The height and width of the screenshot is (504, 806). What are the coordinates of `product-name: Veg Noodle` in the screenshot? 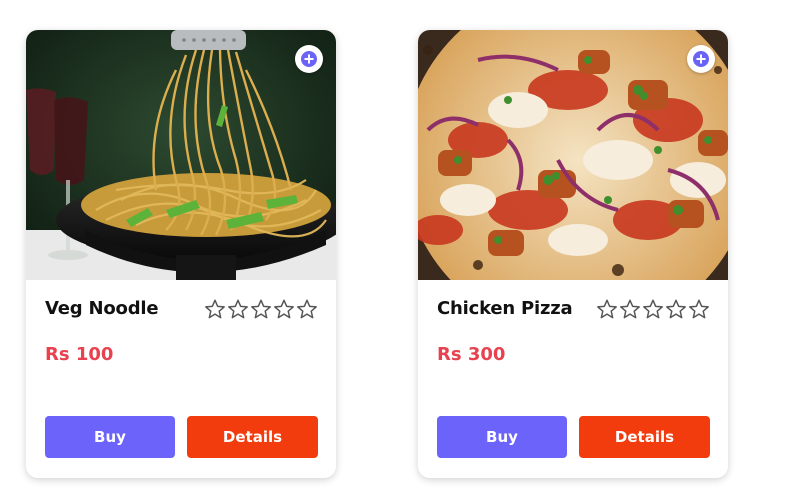 It's located at (102, 308).